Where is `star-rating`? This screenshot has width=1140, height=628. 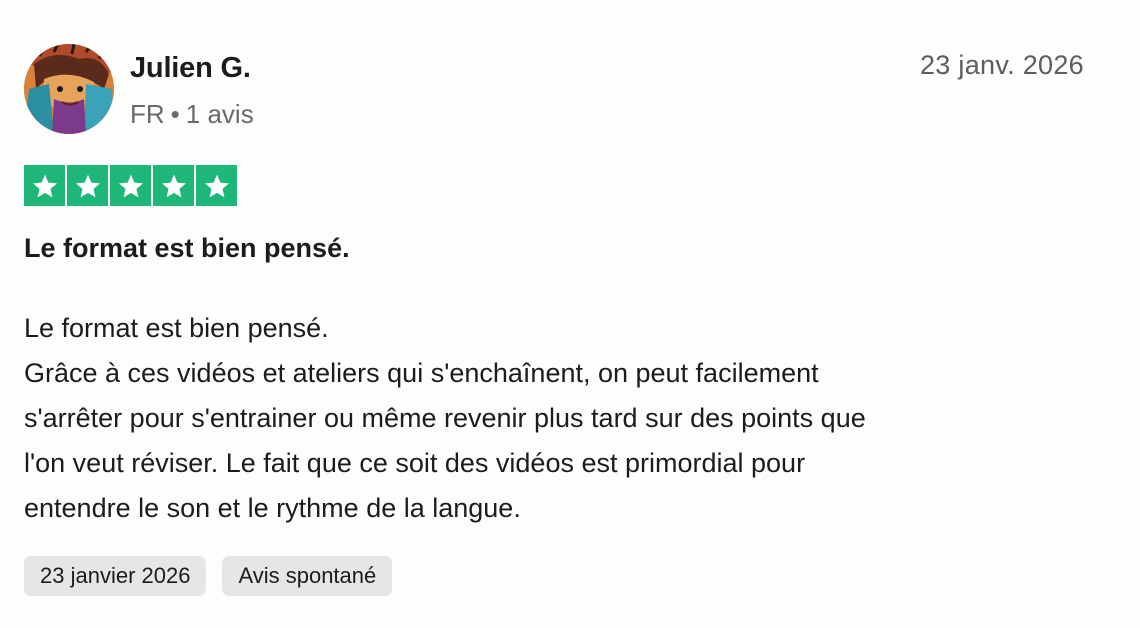
star-rating is located at coordinates (130, 185).